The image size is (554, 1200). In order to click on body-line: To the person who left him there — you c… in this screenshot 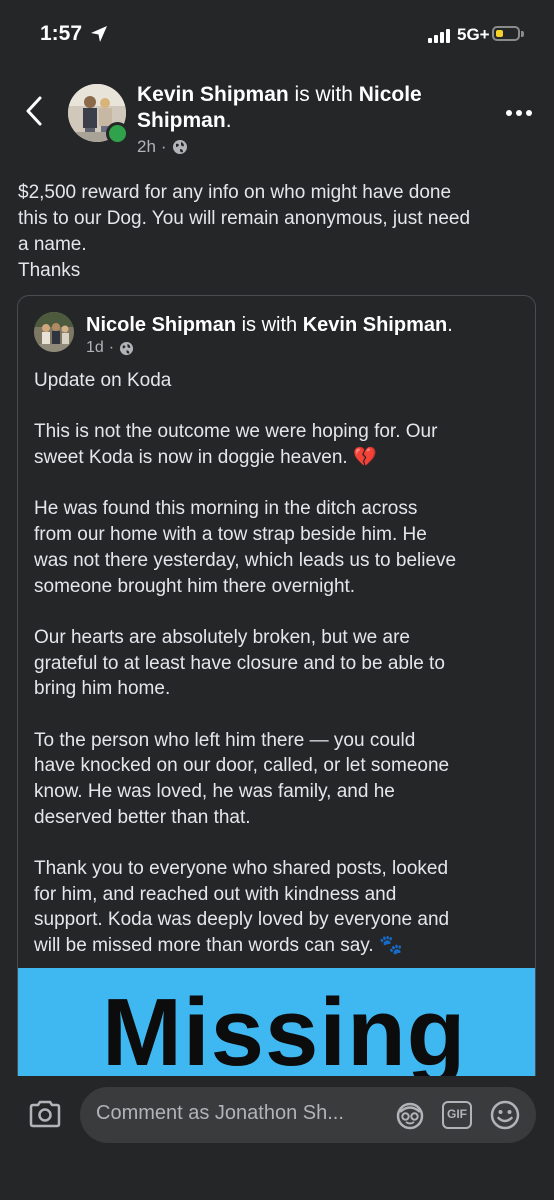, I will do `click(225, 740)`.